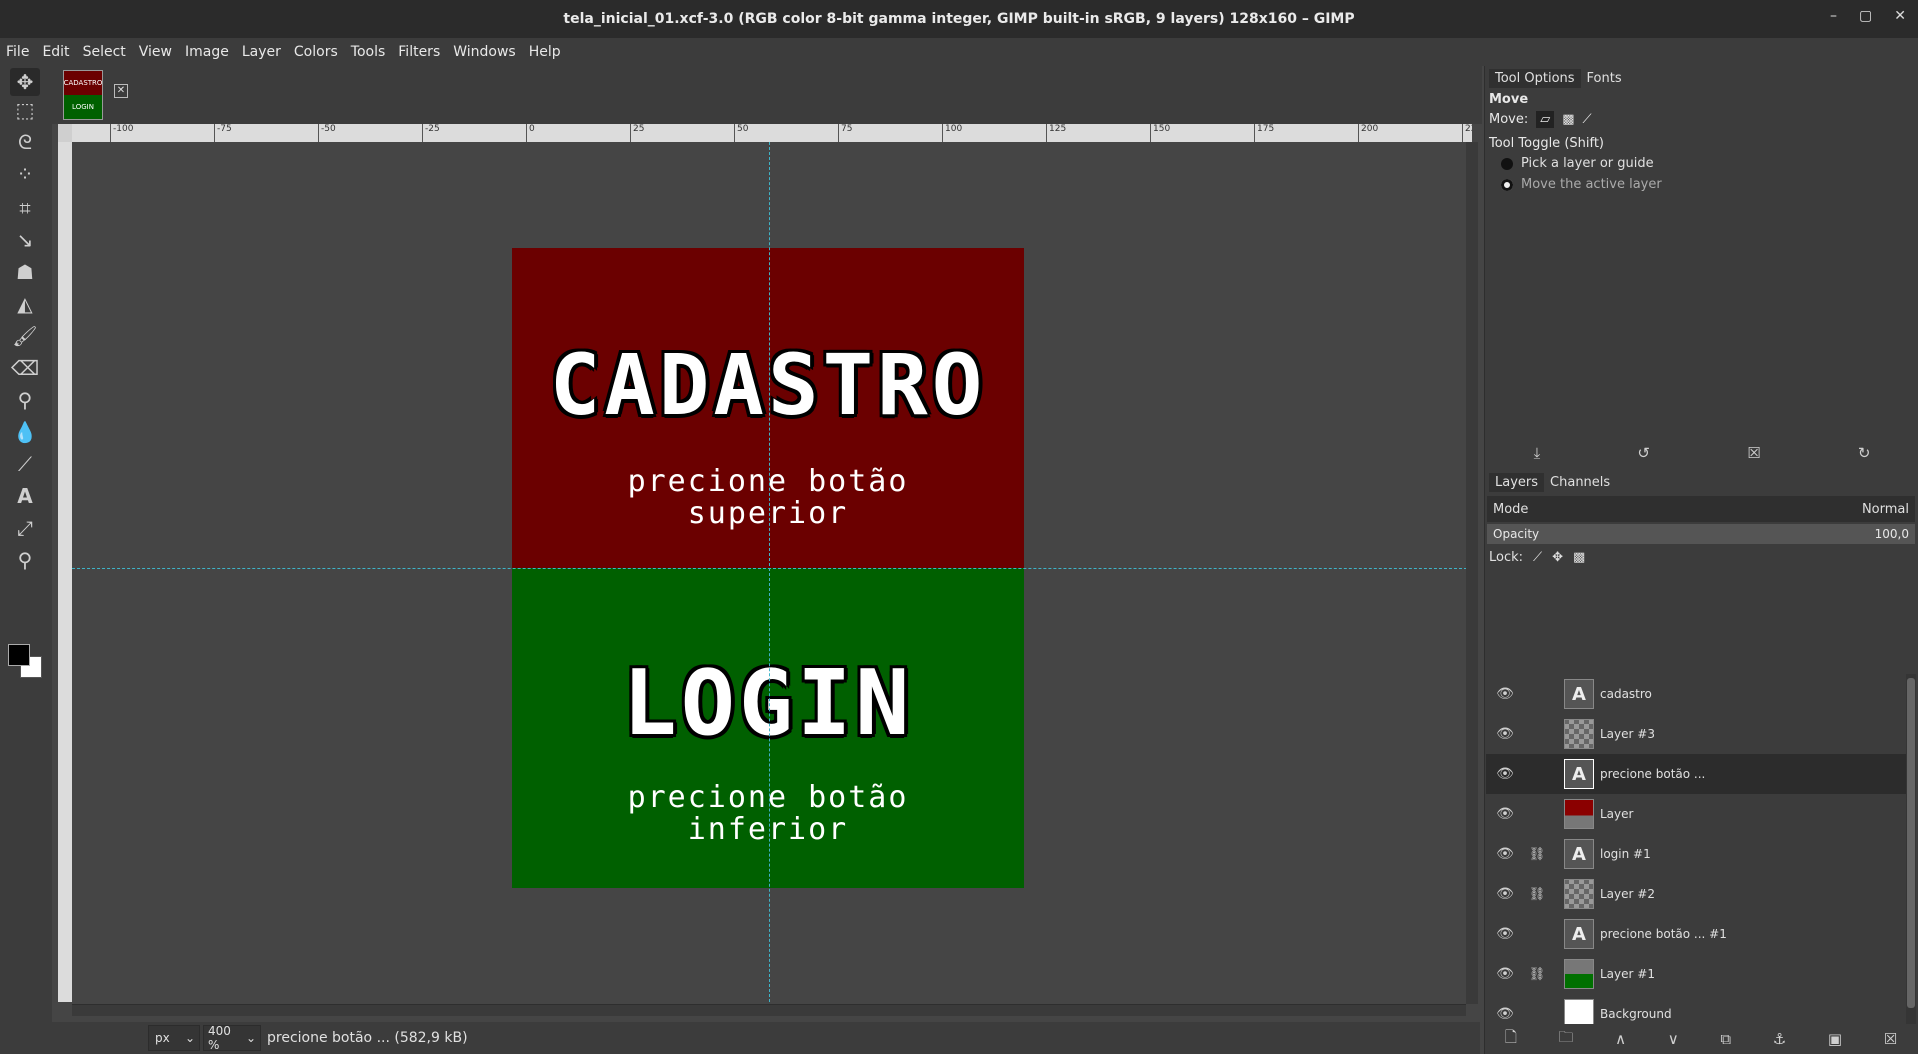 The height and width of the screenshot is (1054, 1918). I want to click on color-picker-tool-icon: ⤢, so click(25, 528).